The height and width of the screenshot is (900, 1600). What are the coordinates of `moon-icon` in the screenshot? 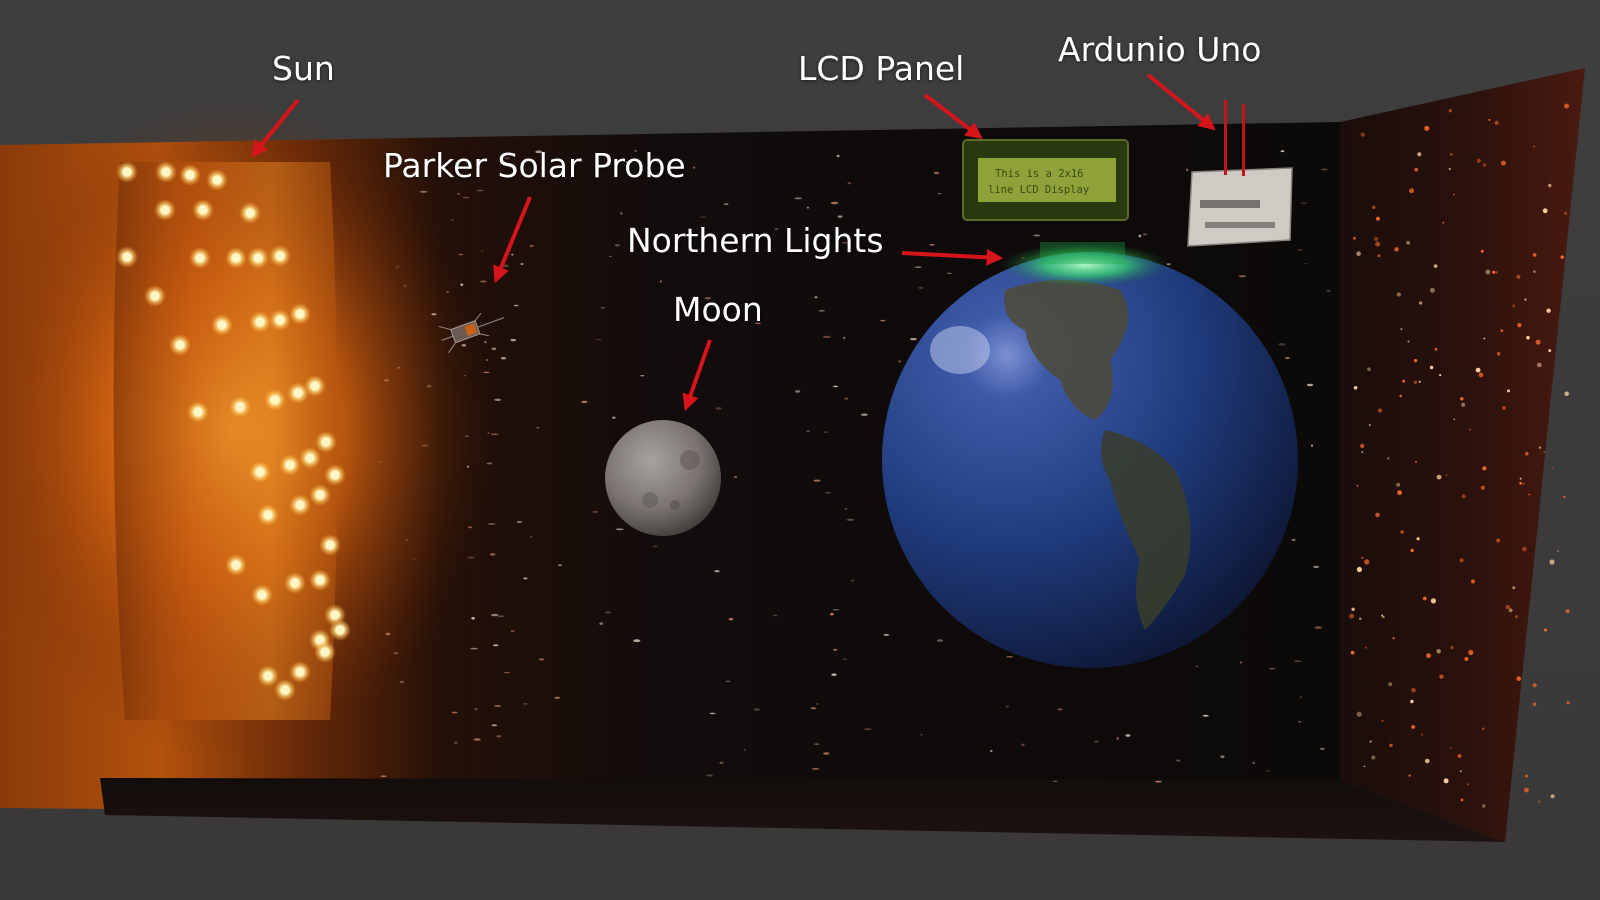 It's located at (663, 478).